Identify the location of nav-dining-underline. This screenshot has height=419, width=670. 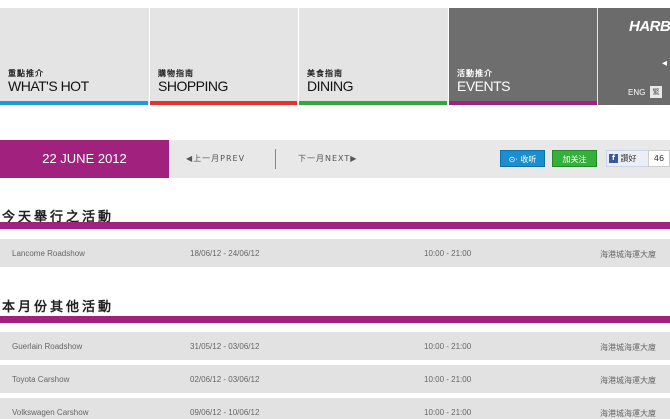
(373, 103).